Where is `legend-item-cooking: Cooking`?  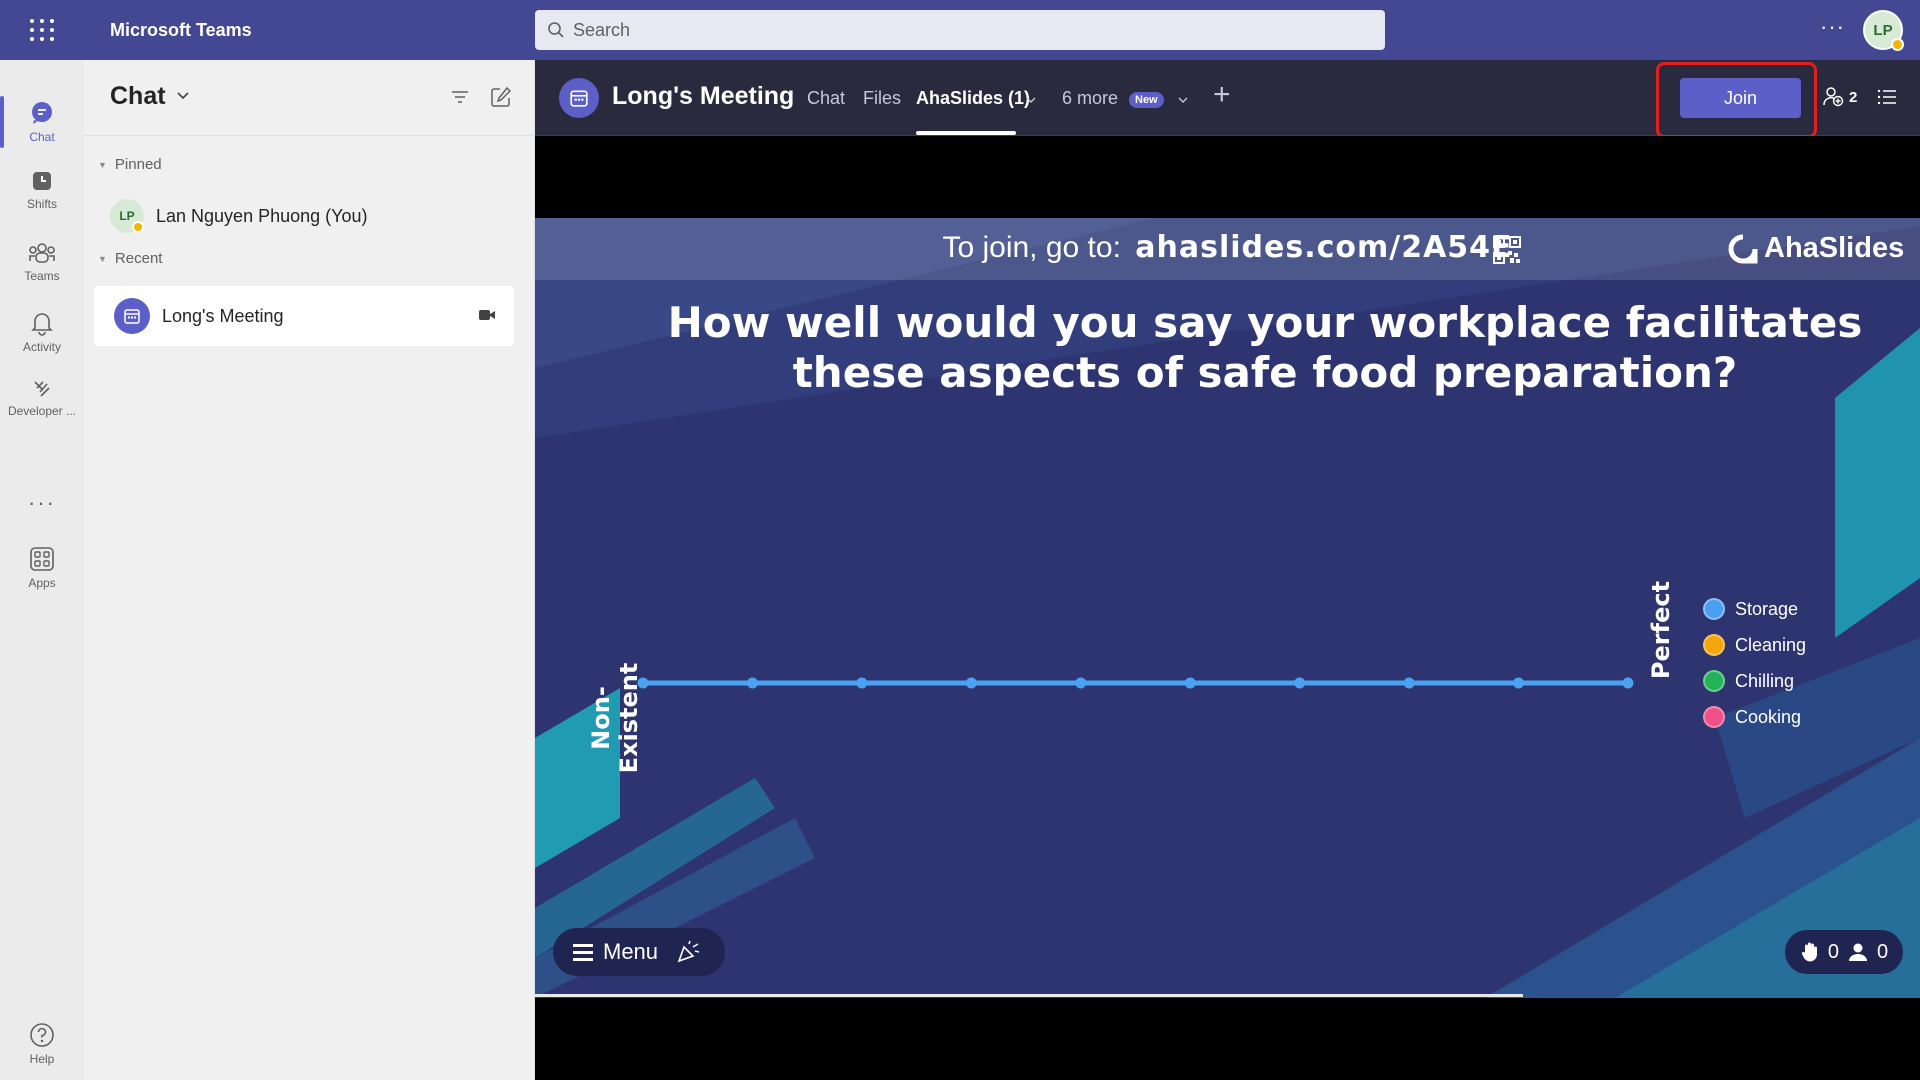 legend-item-cooking: Cooking is located at coordinates (1754, 717).